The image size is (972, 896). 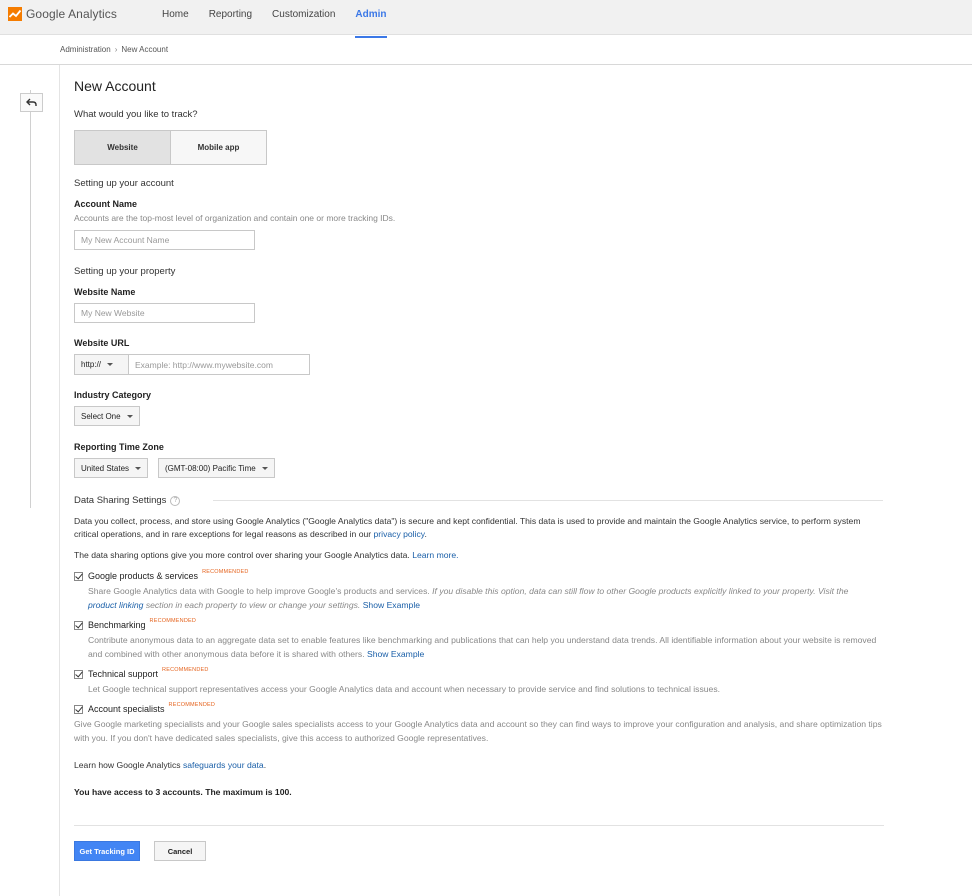 I want to click on breadcrumb: Administration › New Account, so click(x=114, y=49).